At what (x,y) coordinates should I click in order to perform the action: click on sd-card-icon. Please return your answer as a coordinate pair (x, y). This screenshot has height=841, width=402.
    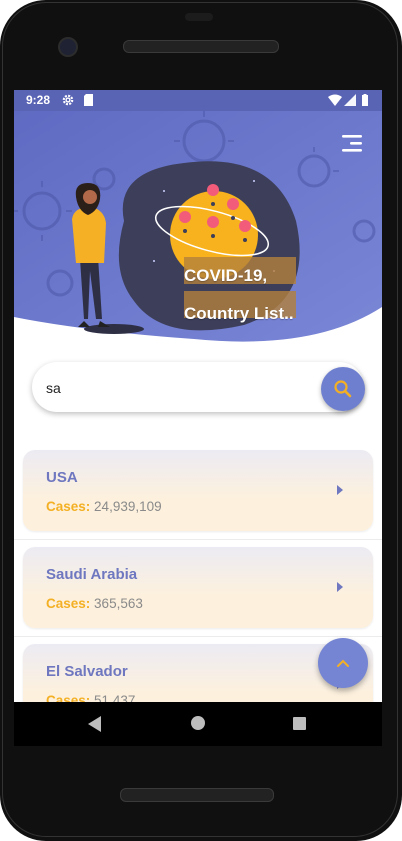
    Looking at the image, I should click on (88, 100).